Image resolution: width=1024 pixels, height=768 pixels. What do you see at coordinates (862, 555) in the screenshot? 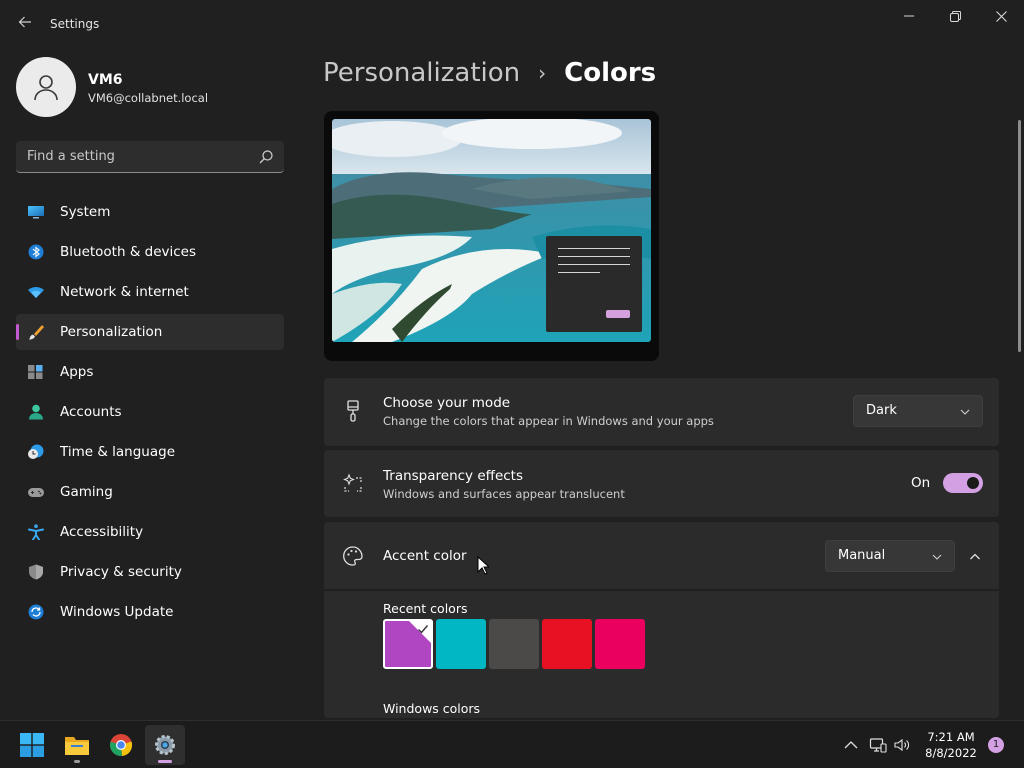
I see `accent-mode-value: Manual` at bounding box center [862, 555].